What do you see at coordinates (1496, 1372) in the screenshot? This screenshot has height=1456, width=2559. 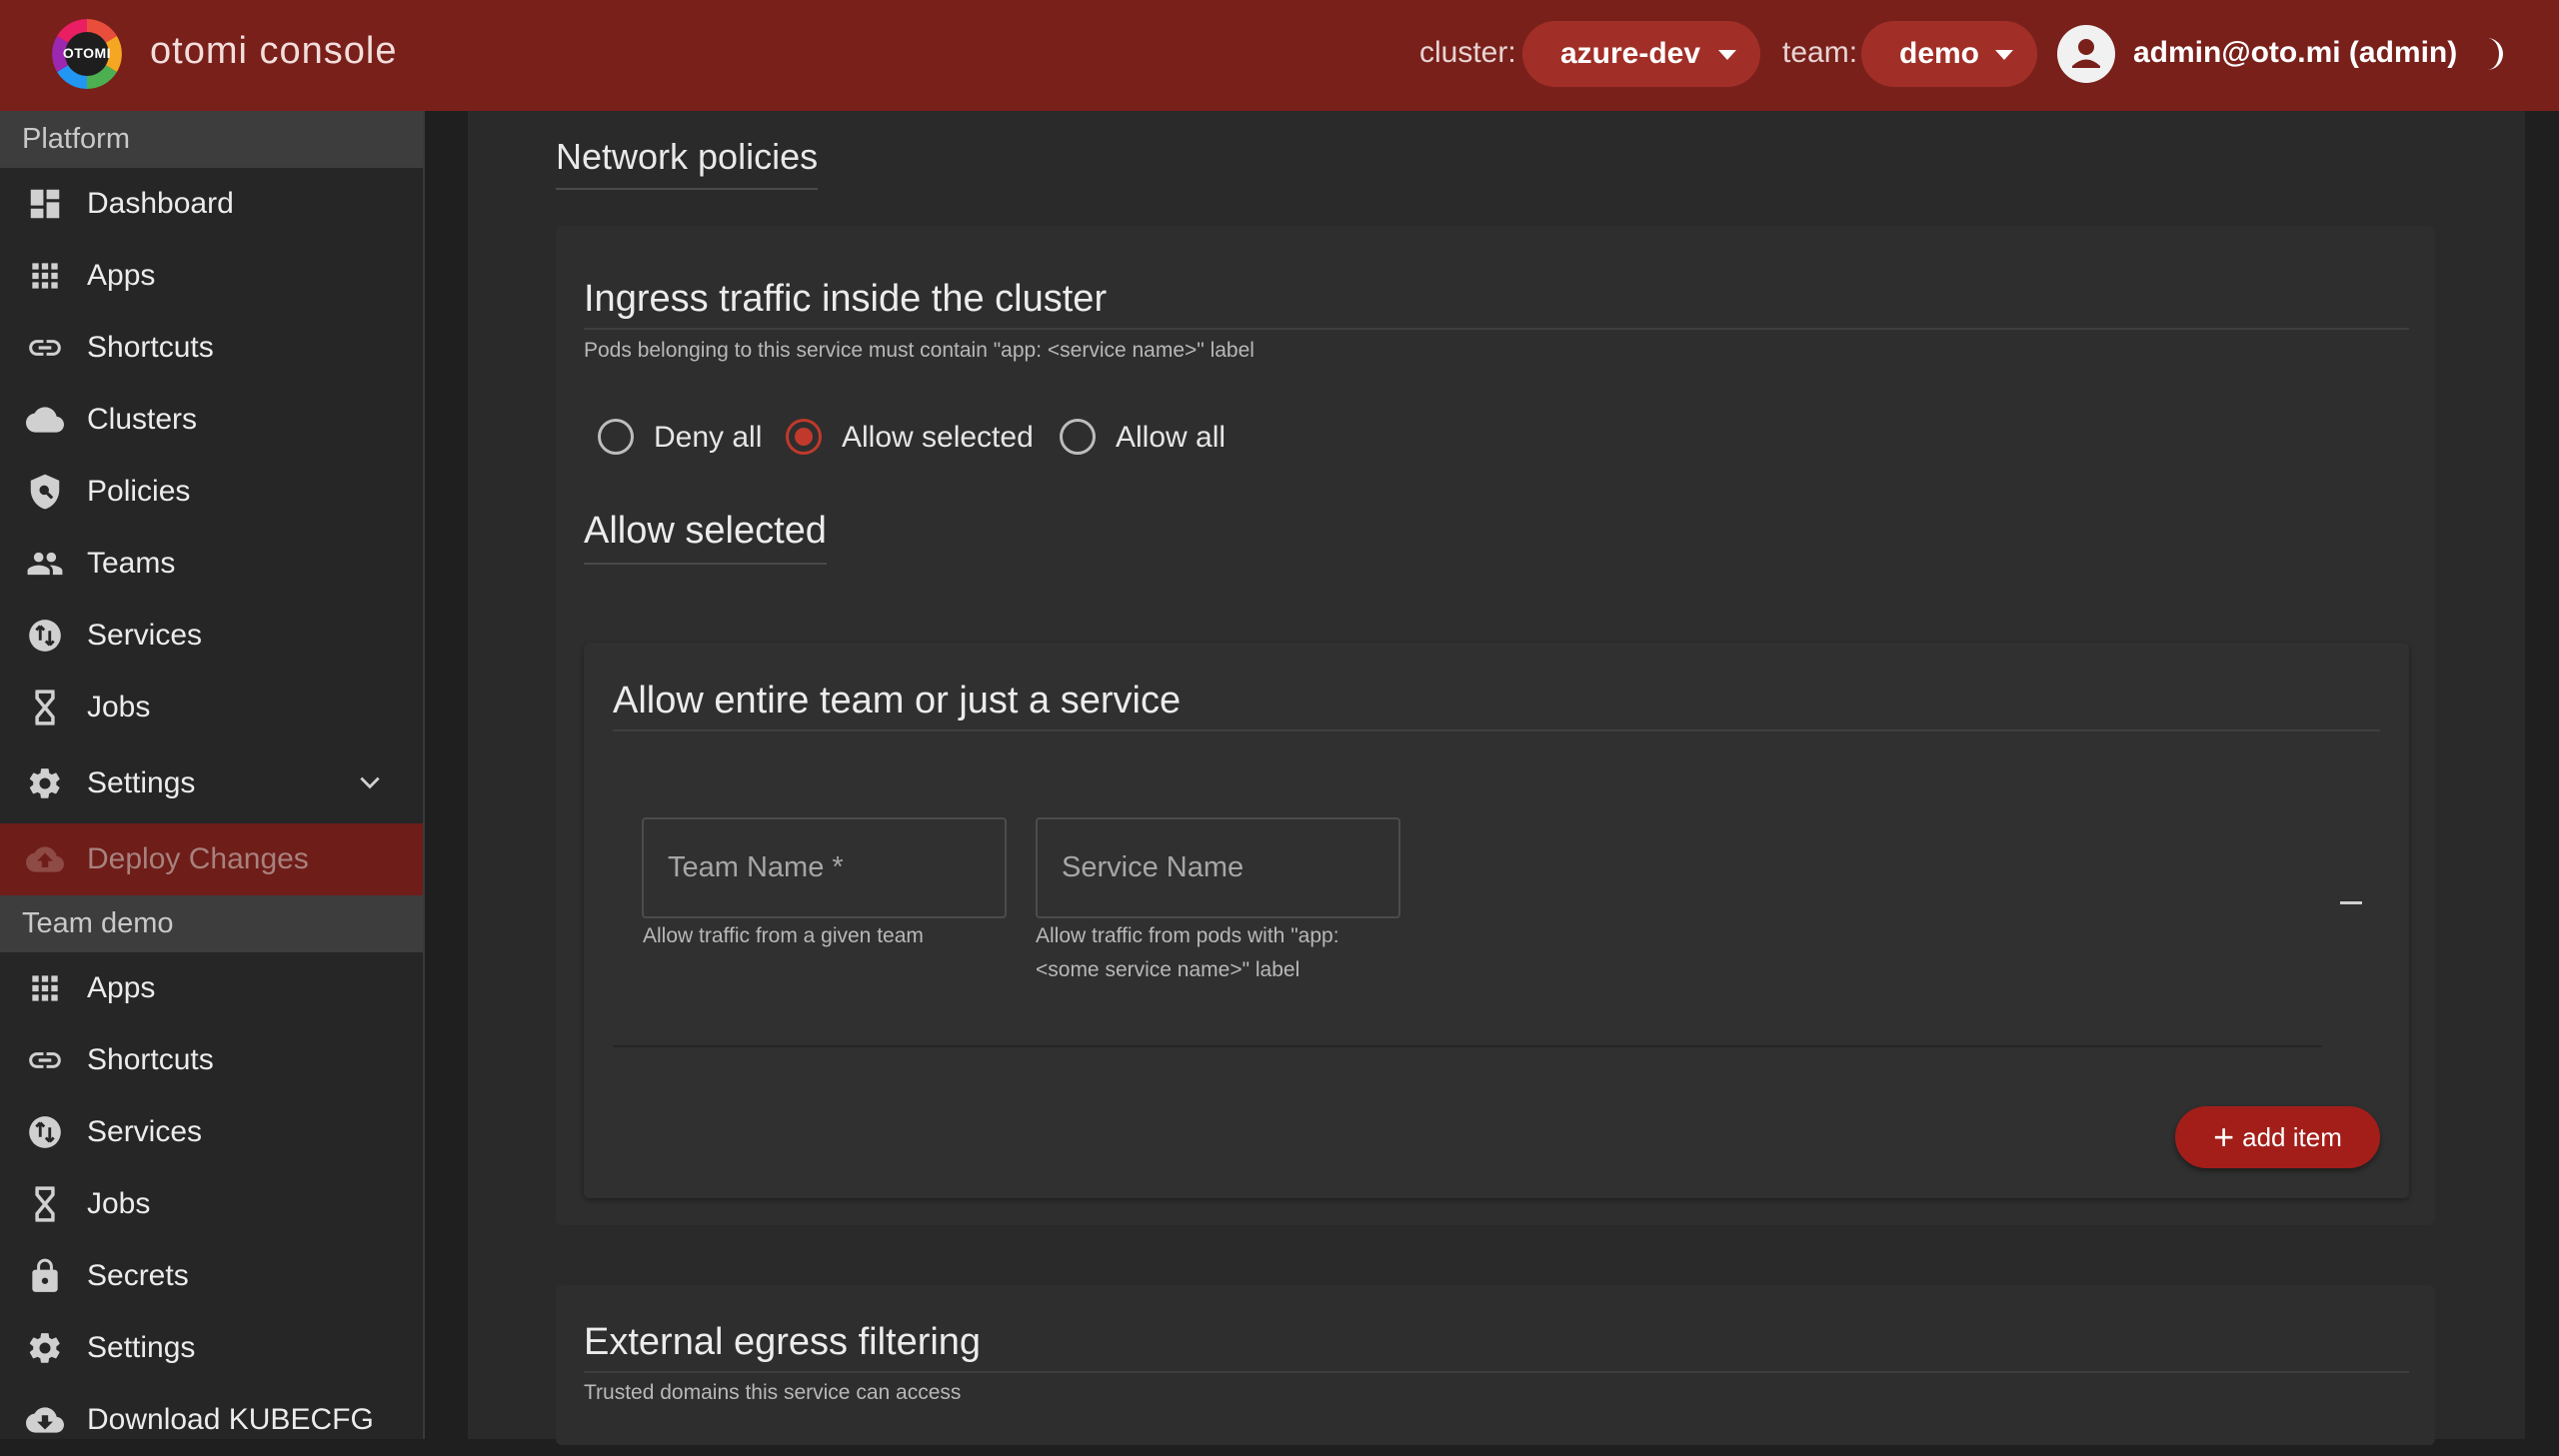 I see `egress-divider` at bounding box center [1496, 1372].